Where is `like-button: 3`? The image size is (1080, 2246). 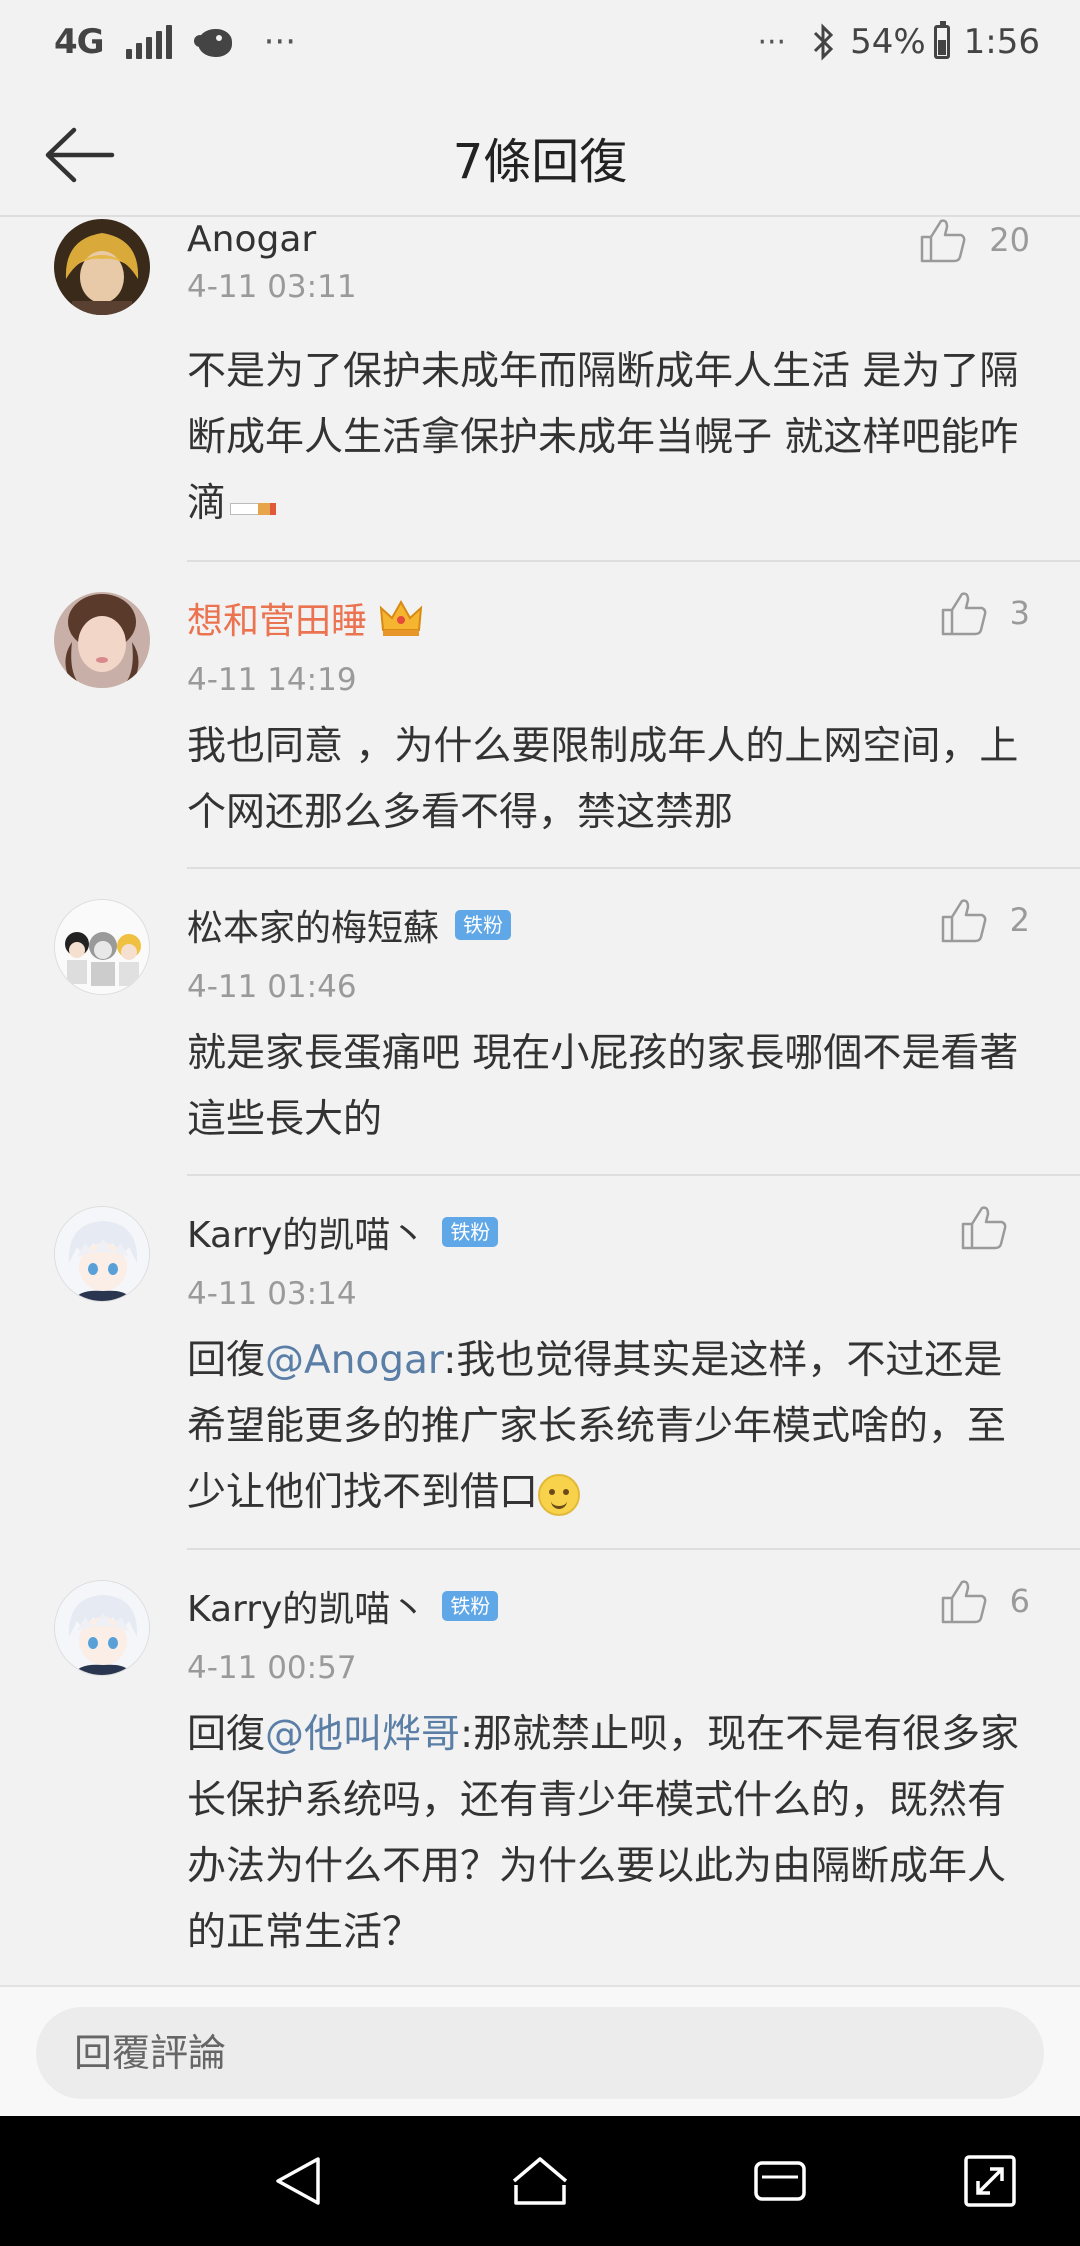 like-button: 3 is located at coordinates (985, 613).